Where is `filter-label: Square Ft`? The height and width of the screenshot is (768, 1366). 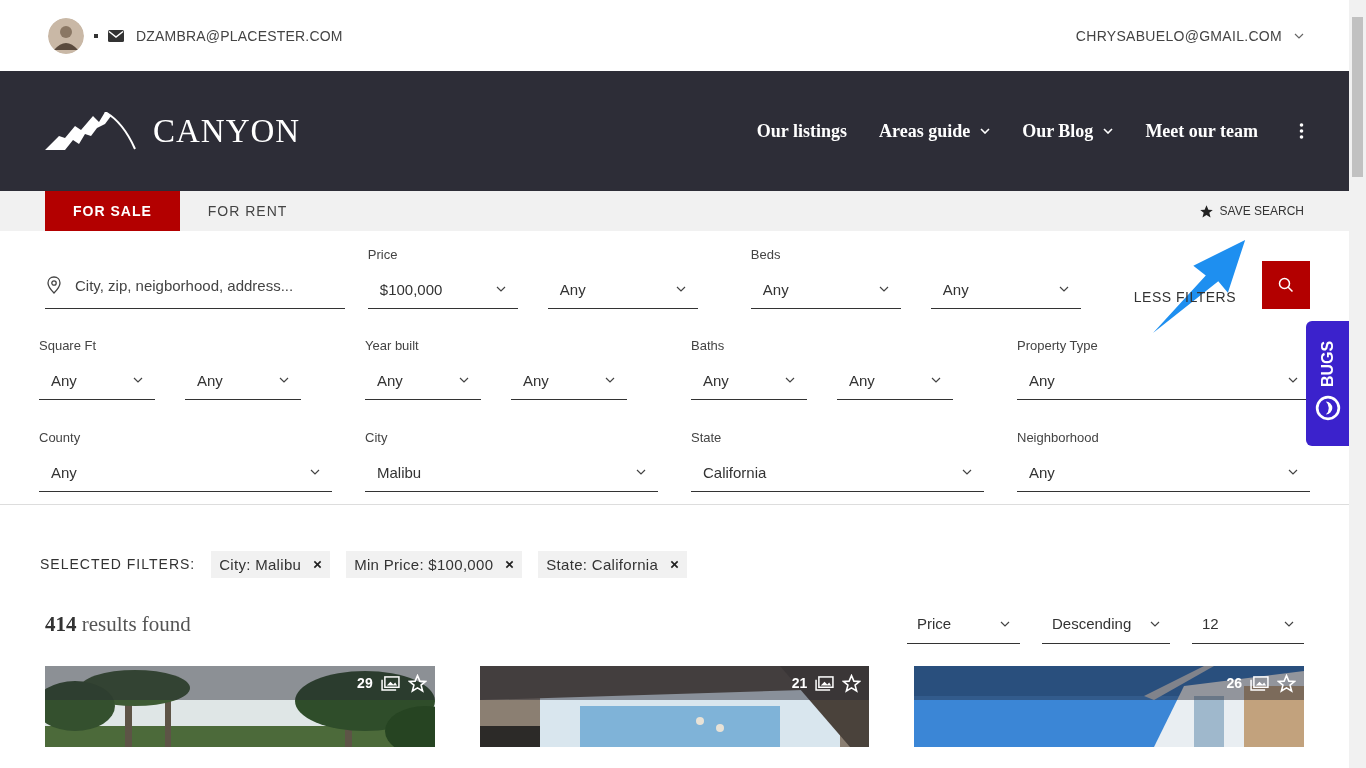 filter-label: Square Ft is located at coordinates (68, 345).